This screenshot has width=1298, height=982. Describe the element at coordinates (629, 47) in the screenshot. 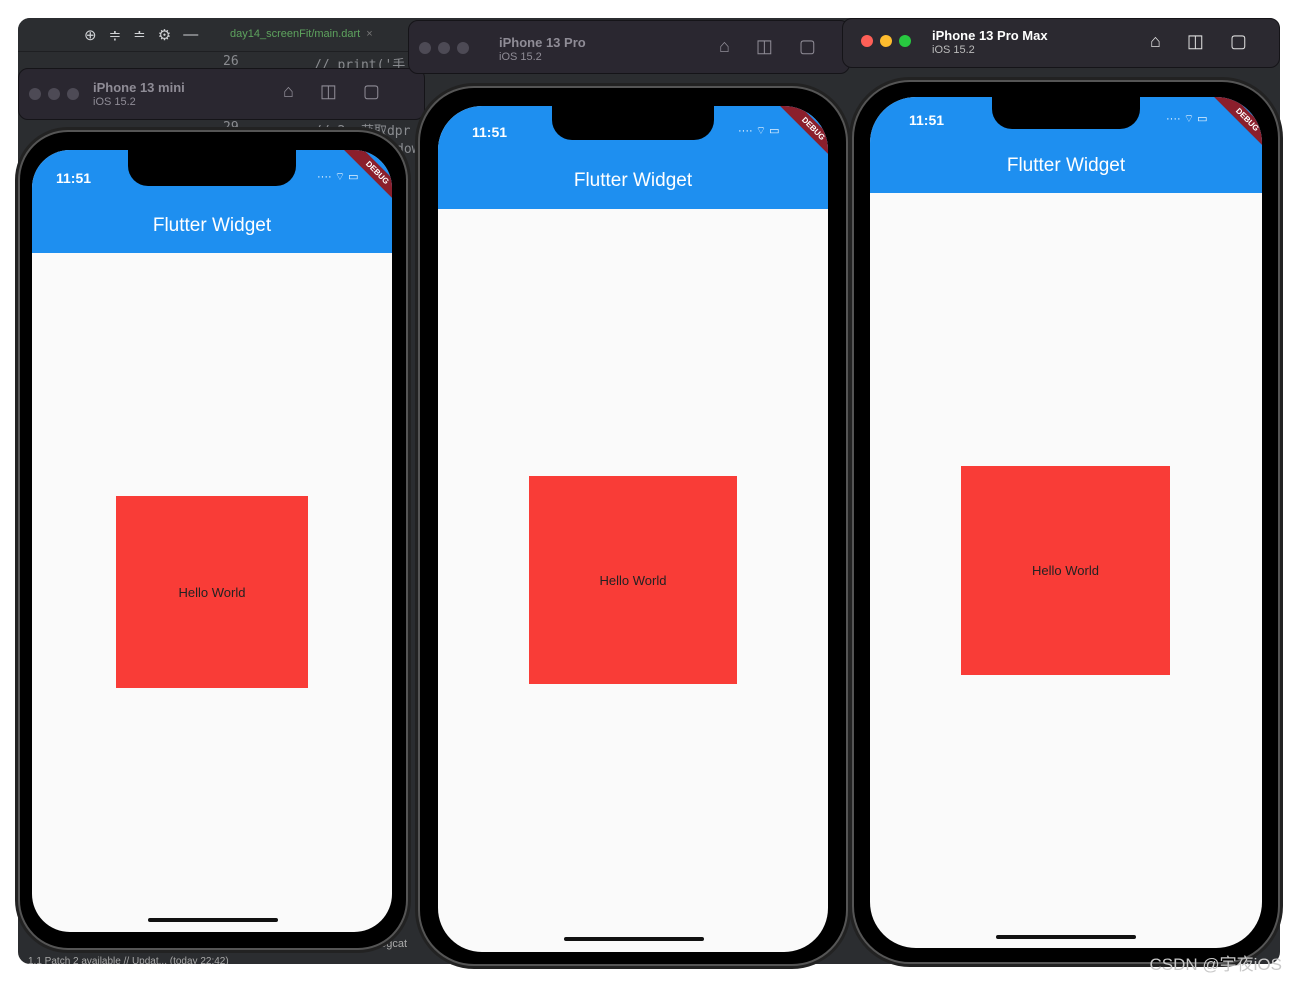

I see `simulator-titlebar-pro: iPhone 13 Pro iOS 15.2 ⌂ ◫ ▢` at that location.